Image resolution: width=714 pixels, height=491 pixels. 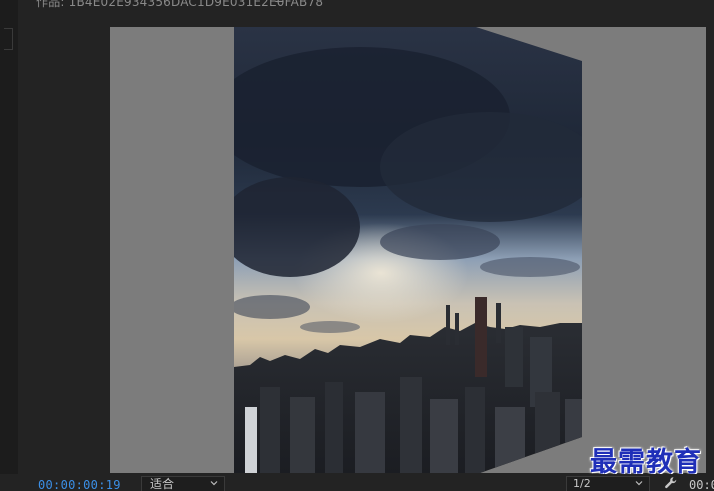 I want to click on zoom-level-value: 适合, so click(x=162, y=484).